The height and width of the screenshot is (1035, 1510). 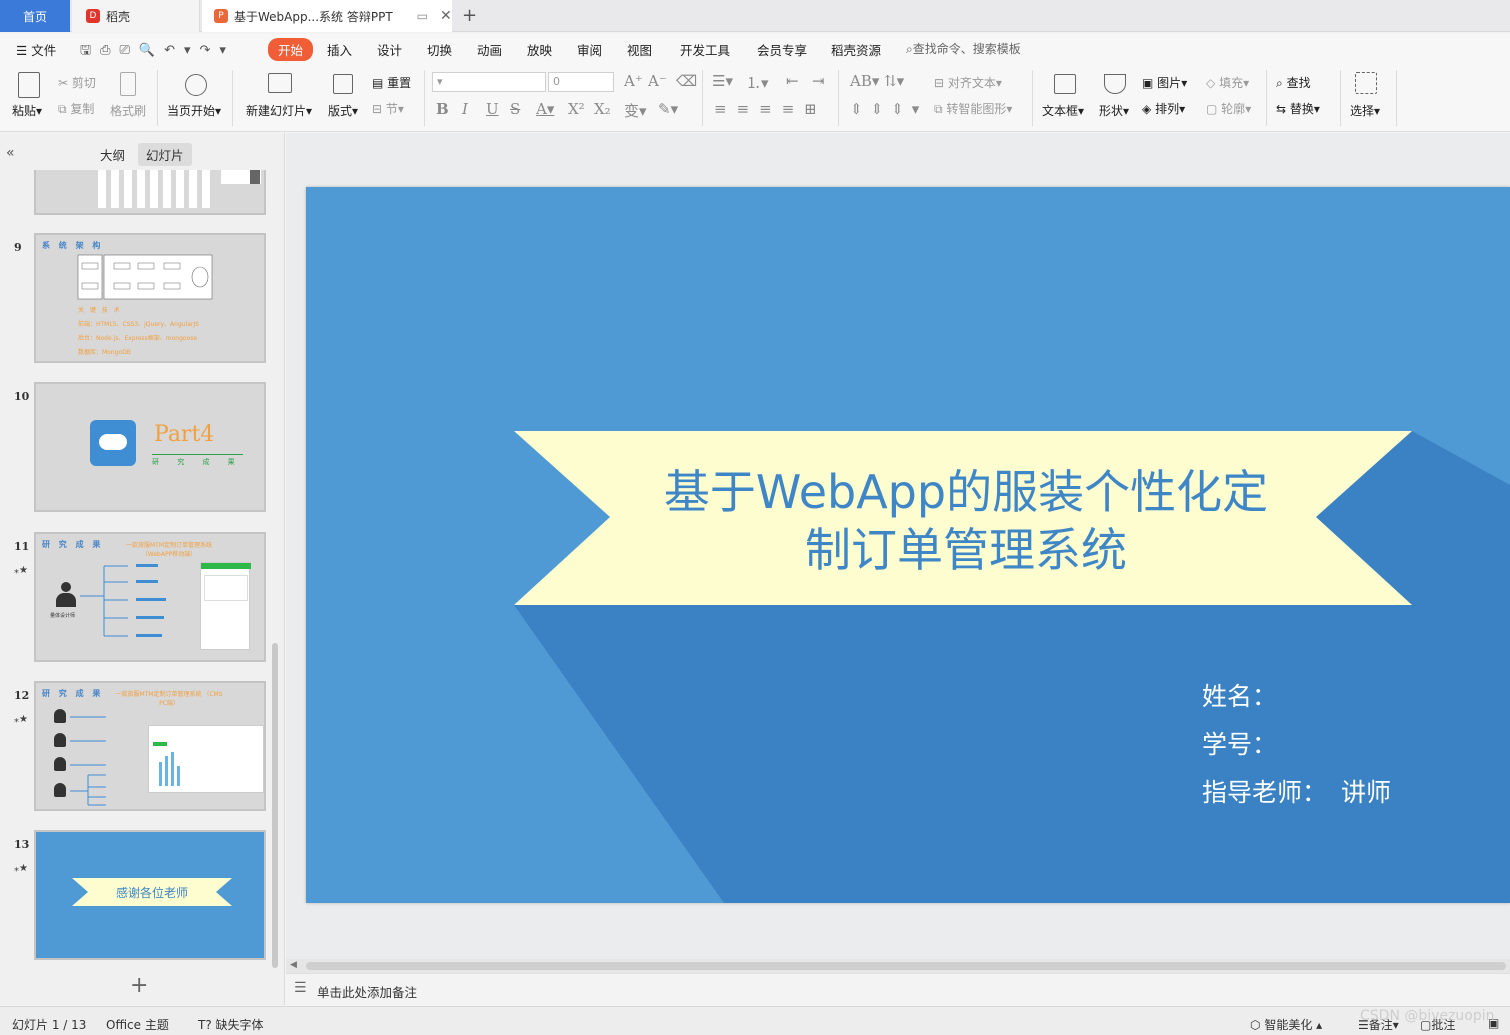 I want to click on bullets-icon: ☰▾, so click(x=722, y=81).